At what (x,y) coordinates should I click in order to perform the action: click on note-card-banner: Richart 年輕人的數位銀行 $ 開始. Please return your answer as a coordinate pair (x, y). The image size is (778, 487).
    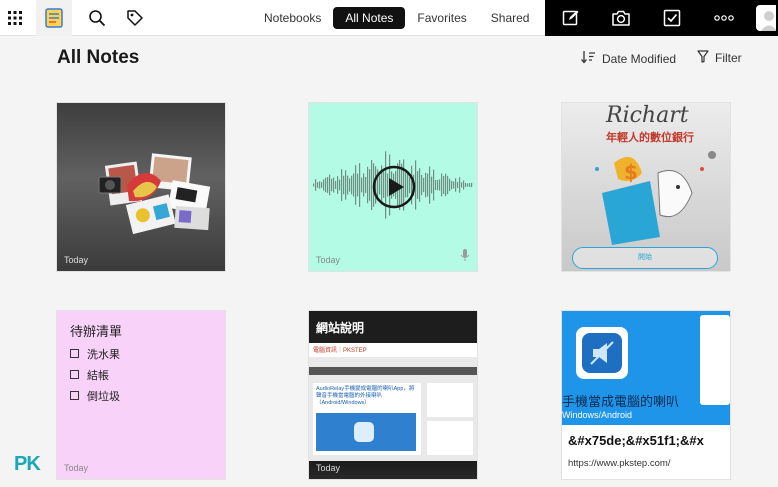
    Looking at the image, I should click on (646, 187).